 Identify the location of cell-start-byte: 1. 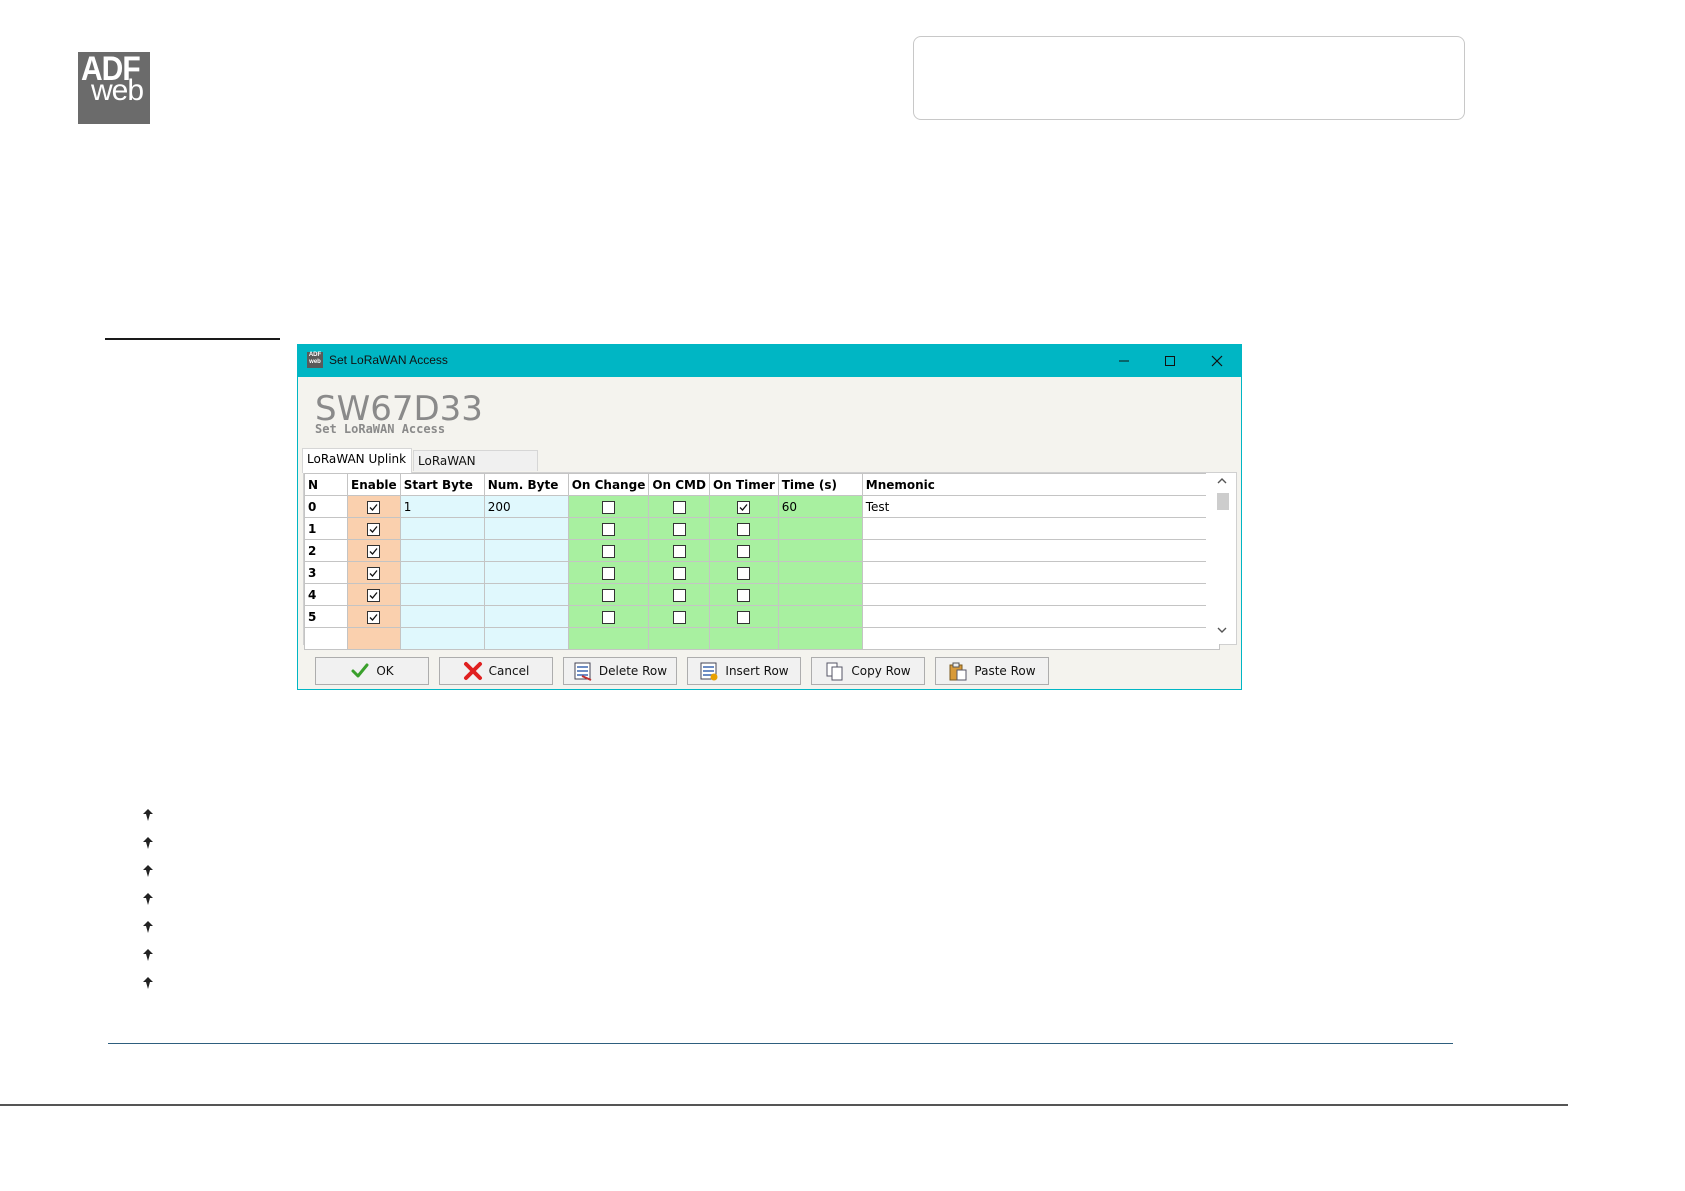
(442, 506).